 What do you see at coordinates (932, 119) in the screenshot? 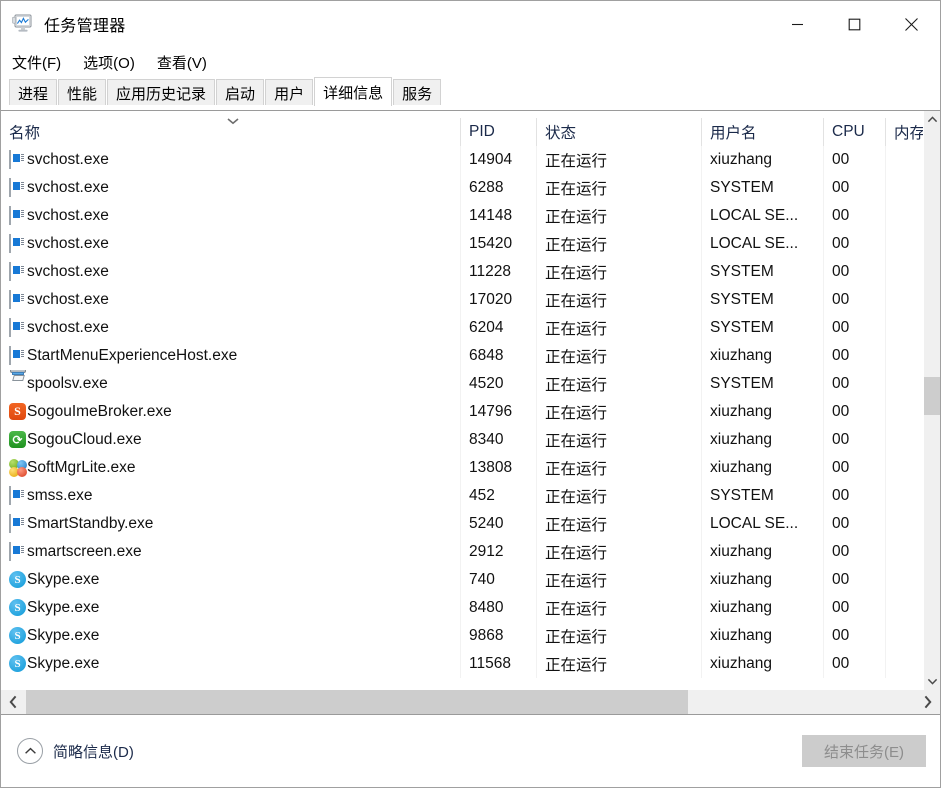
I see `scroll-up-arrow-icon` at bounding box center [932, 119].